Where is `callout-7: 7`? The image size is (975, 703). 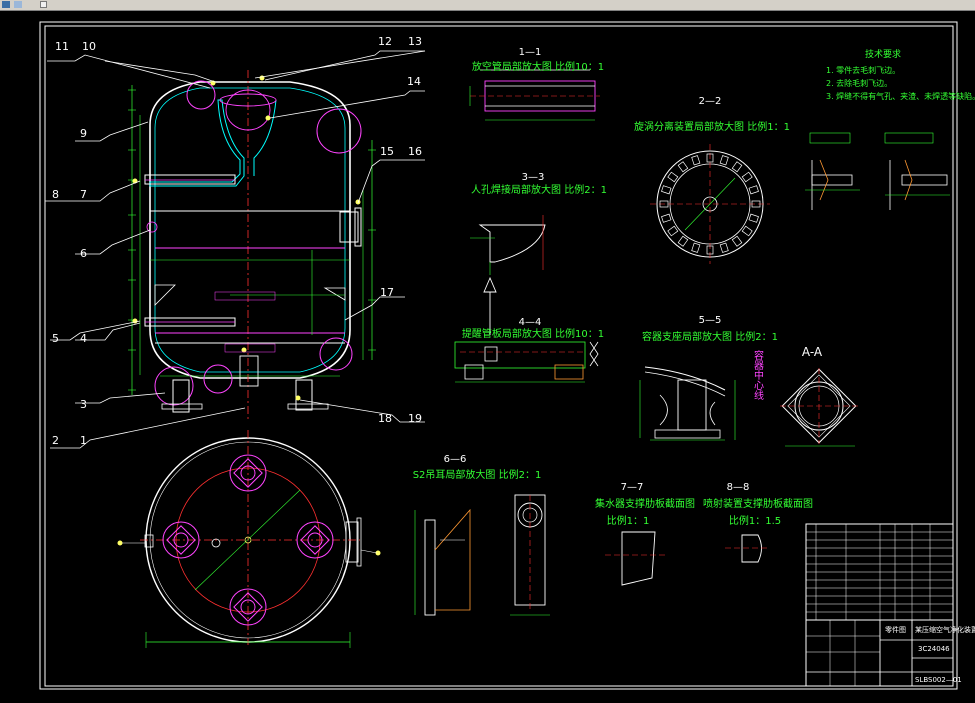 callout-7: 7 is located at coordinates (83, 194).